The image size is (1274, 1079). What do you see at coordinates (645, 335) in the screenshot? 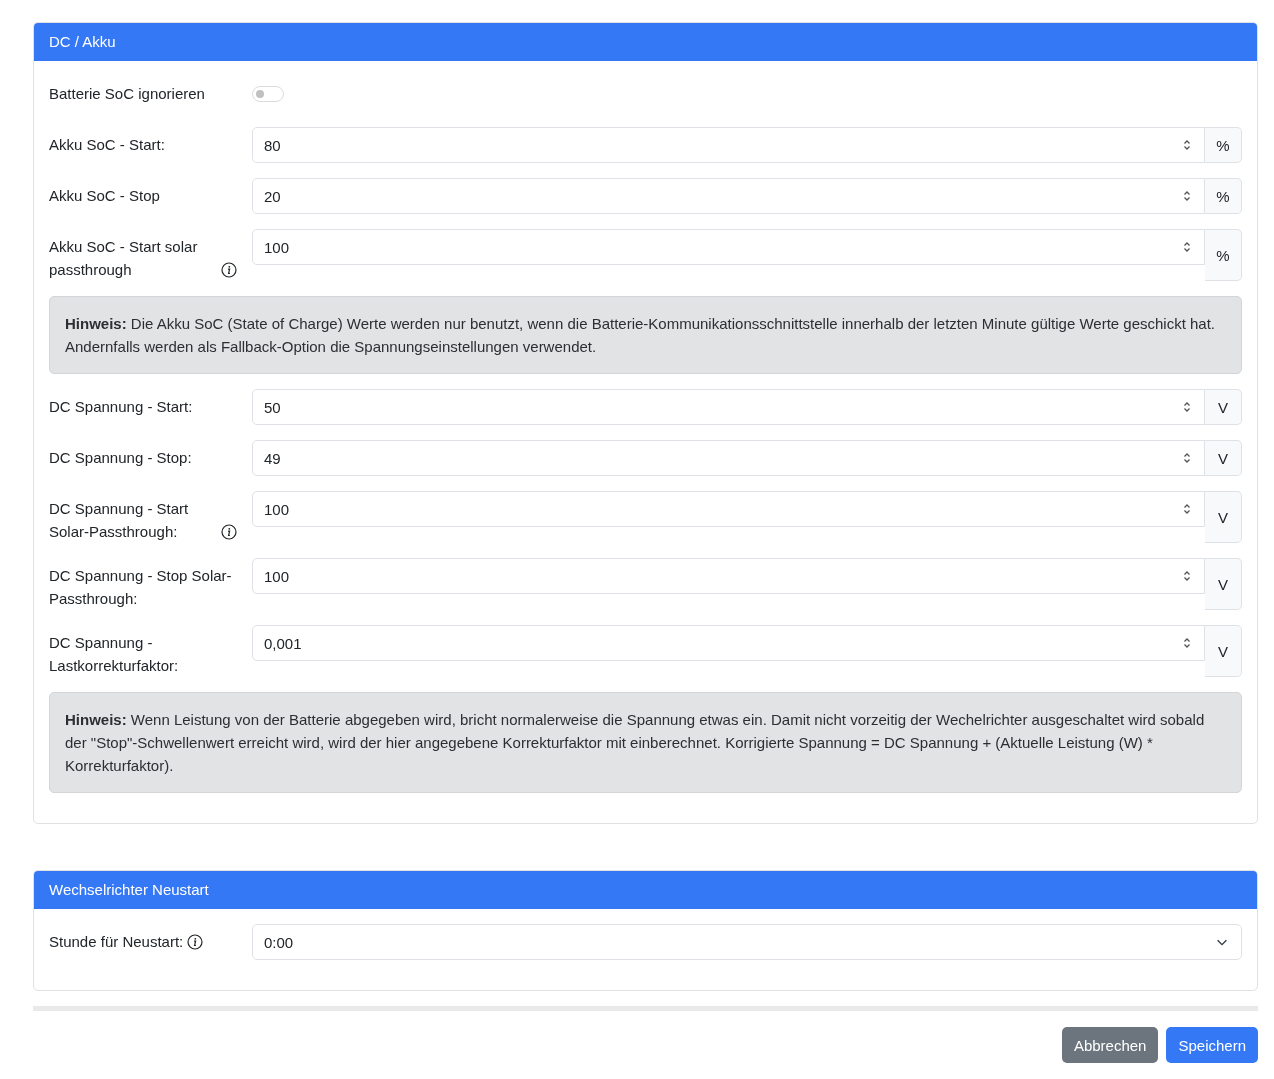
I see `hint-note: Hinweis: Die Akku SoC (State of Charge) Werte werden nur benutzt, wenn die Batterie-Kommunikationsschnittstelle innerhalb der letzten Minute gültige Werte geschickt hat. Andernfalls werden als Fallback-Option die Spannungseinstellungen verwendet.` at bounding box center [645, 335].